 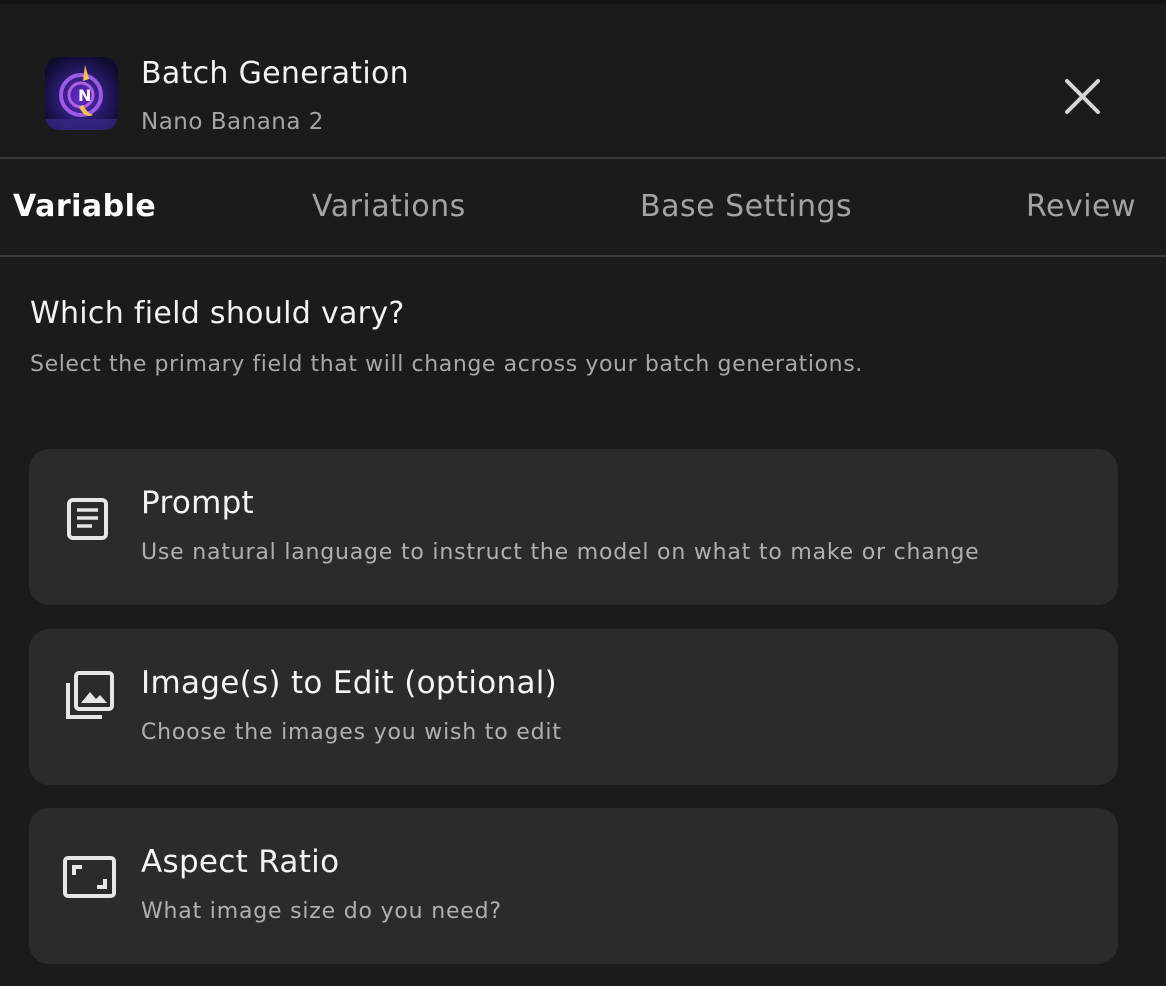 I want to click on model-name: Nano Banana 2, so click(x=232, y=122).